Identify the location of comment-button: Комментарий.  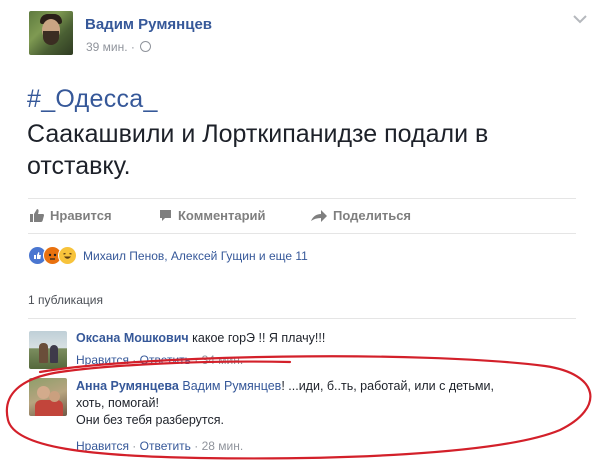
(212, 215).